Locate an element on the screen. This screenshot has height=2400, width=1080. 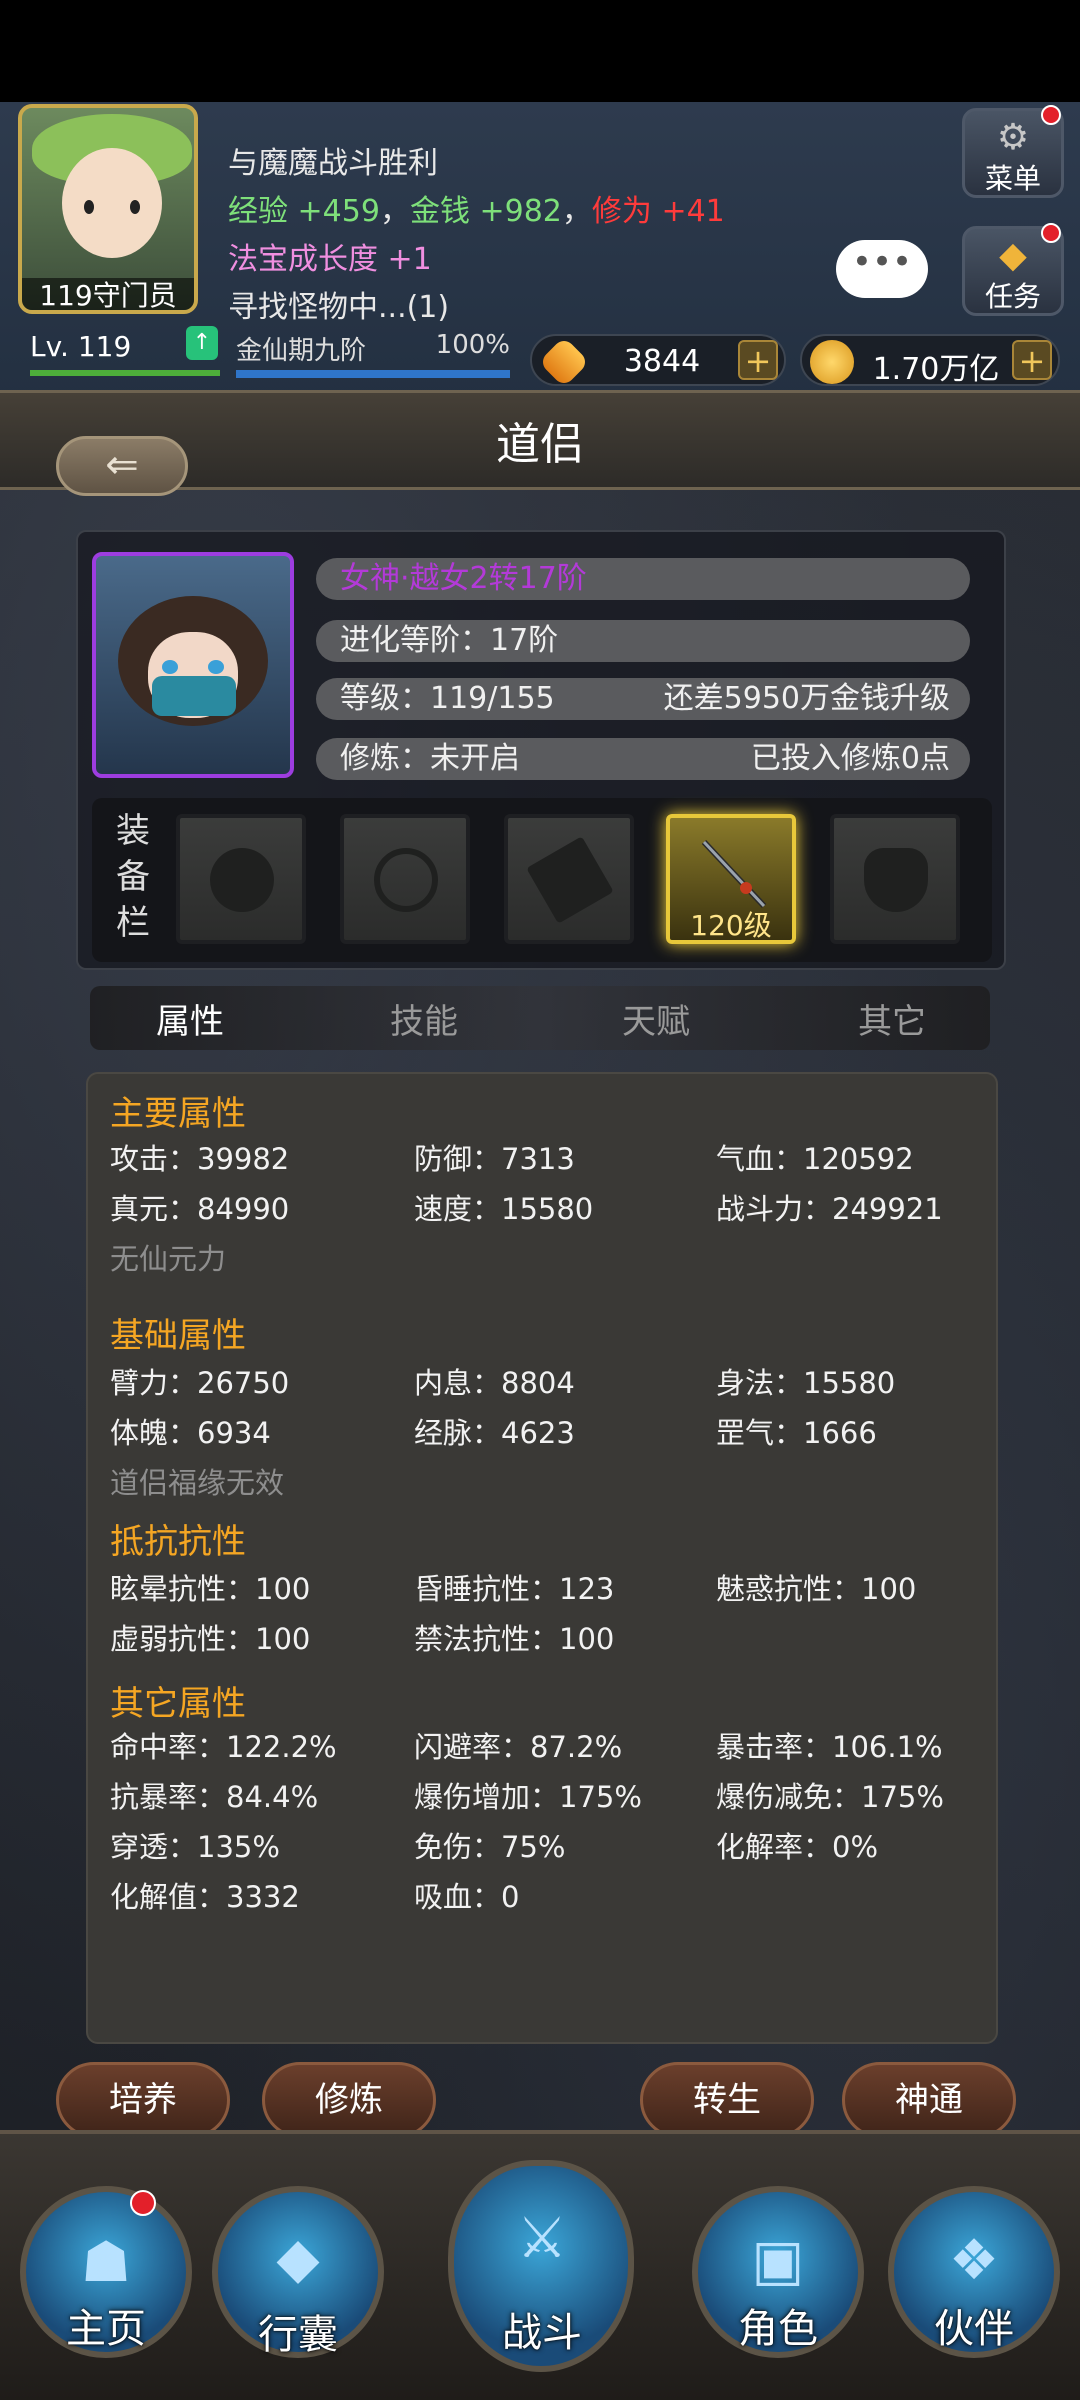
attr-true-yuan: 真元：84990 is located at coordinates (200, 1209).